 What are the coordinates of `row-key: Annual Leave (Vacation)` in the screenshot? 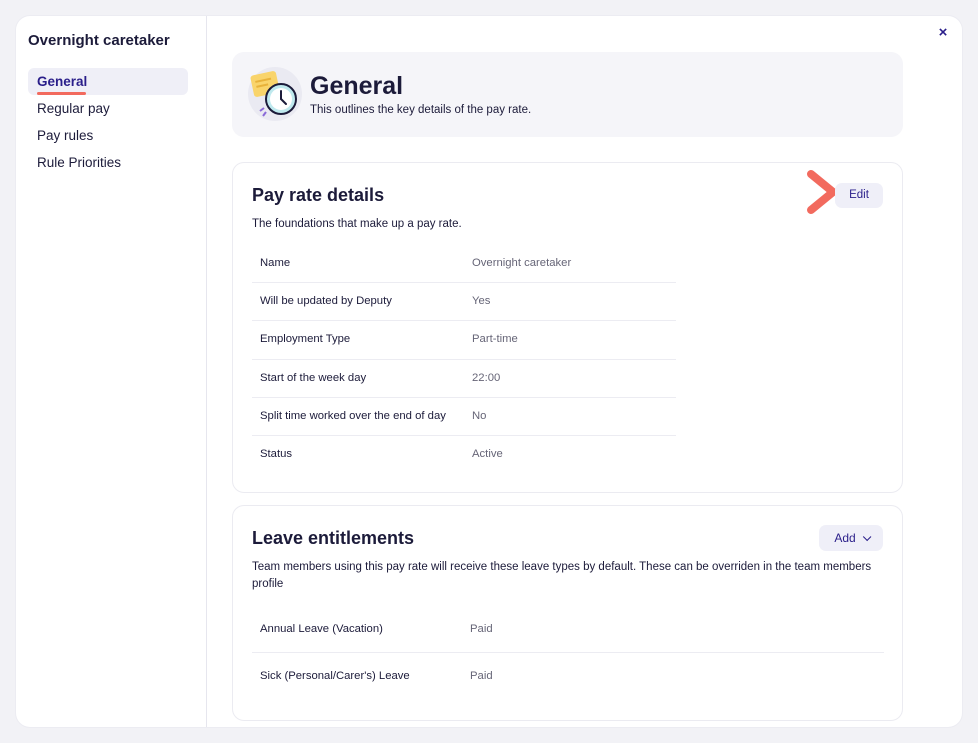 It's located at (321, 629).